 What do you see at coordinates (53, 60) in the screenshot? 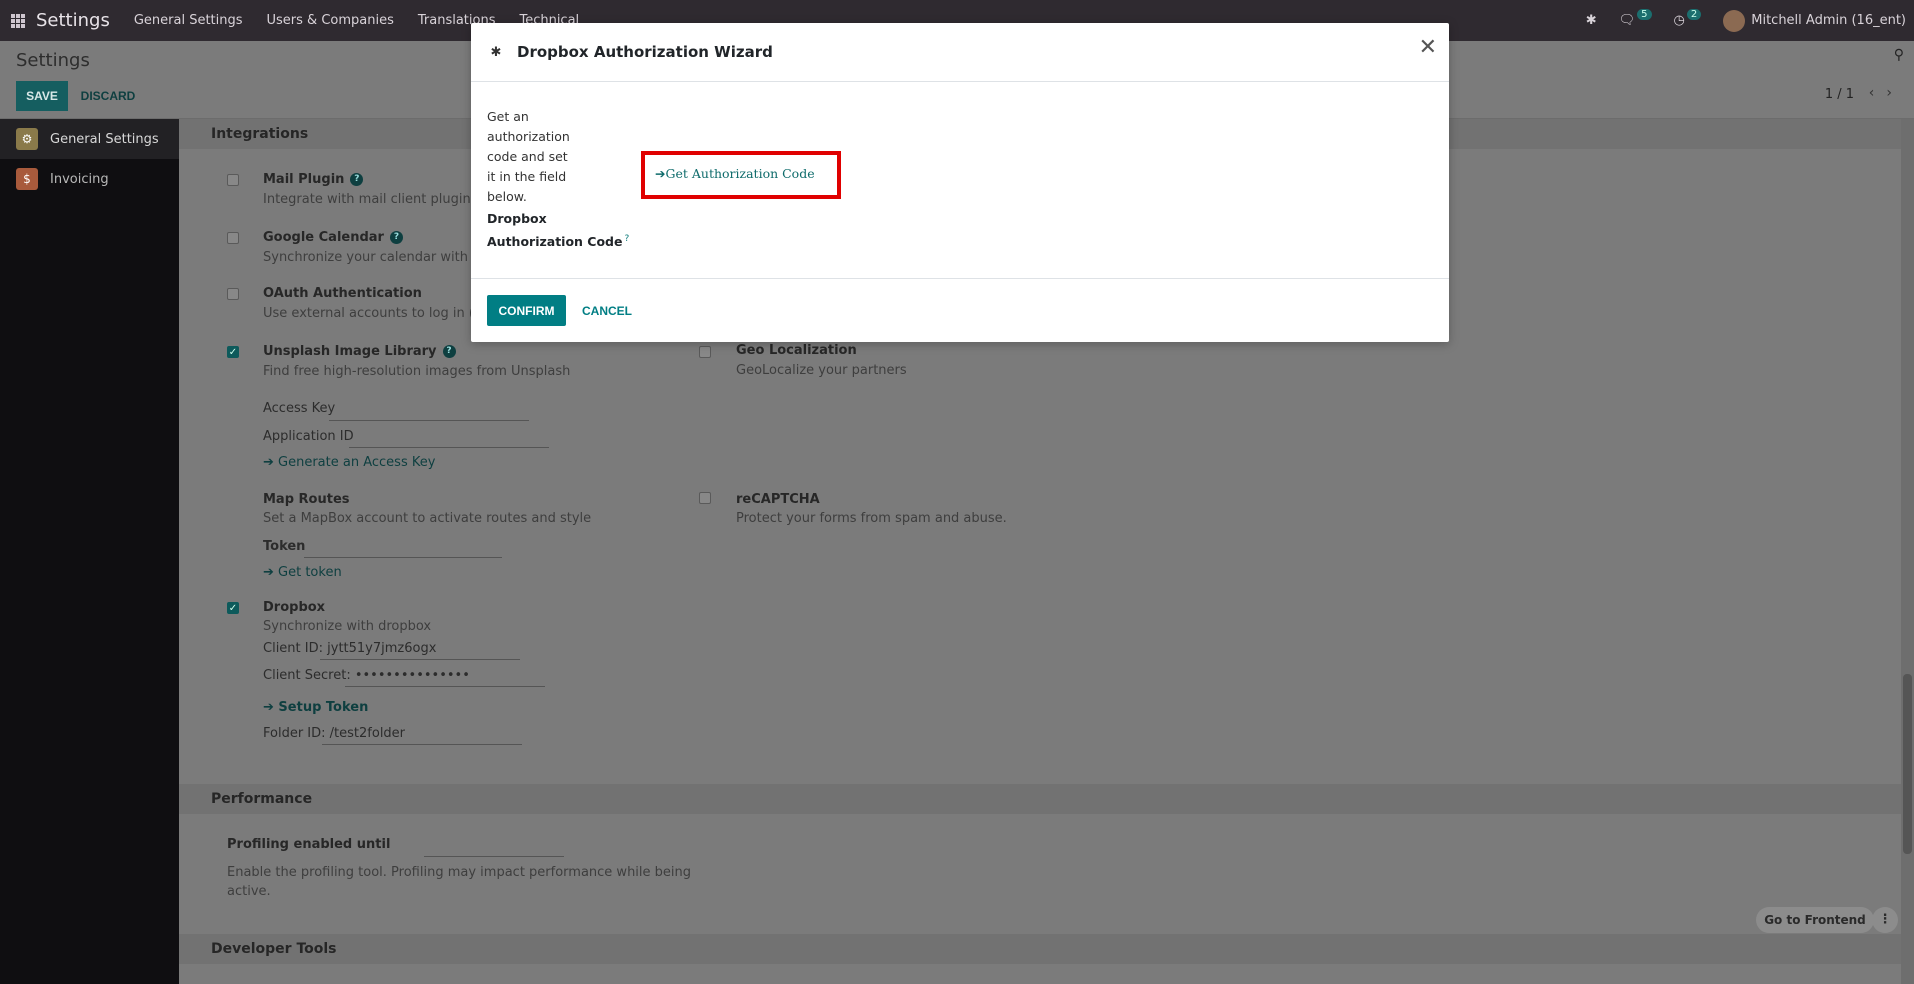
I see `page-title: Settings` at bounding box center [53, 60].